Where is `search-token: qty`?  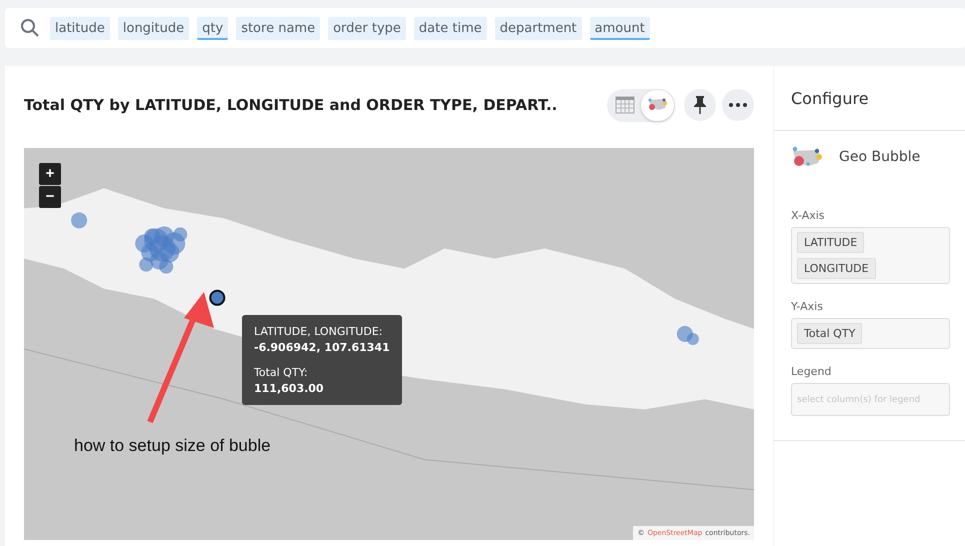 search-token: qty is located at coordinates (212, 28).